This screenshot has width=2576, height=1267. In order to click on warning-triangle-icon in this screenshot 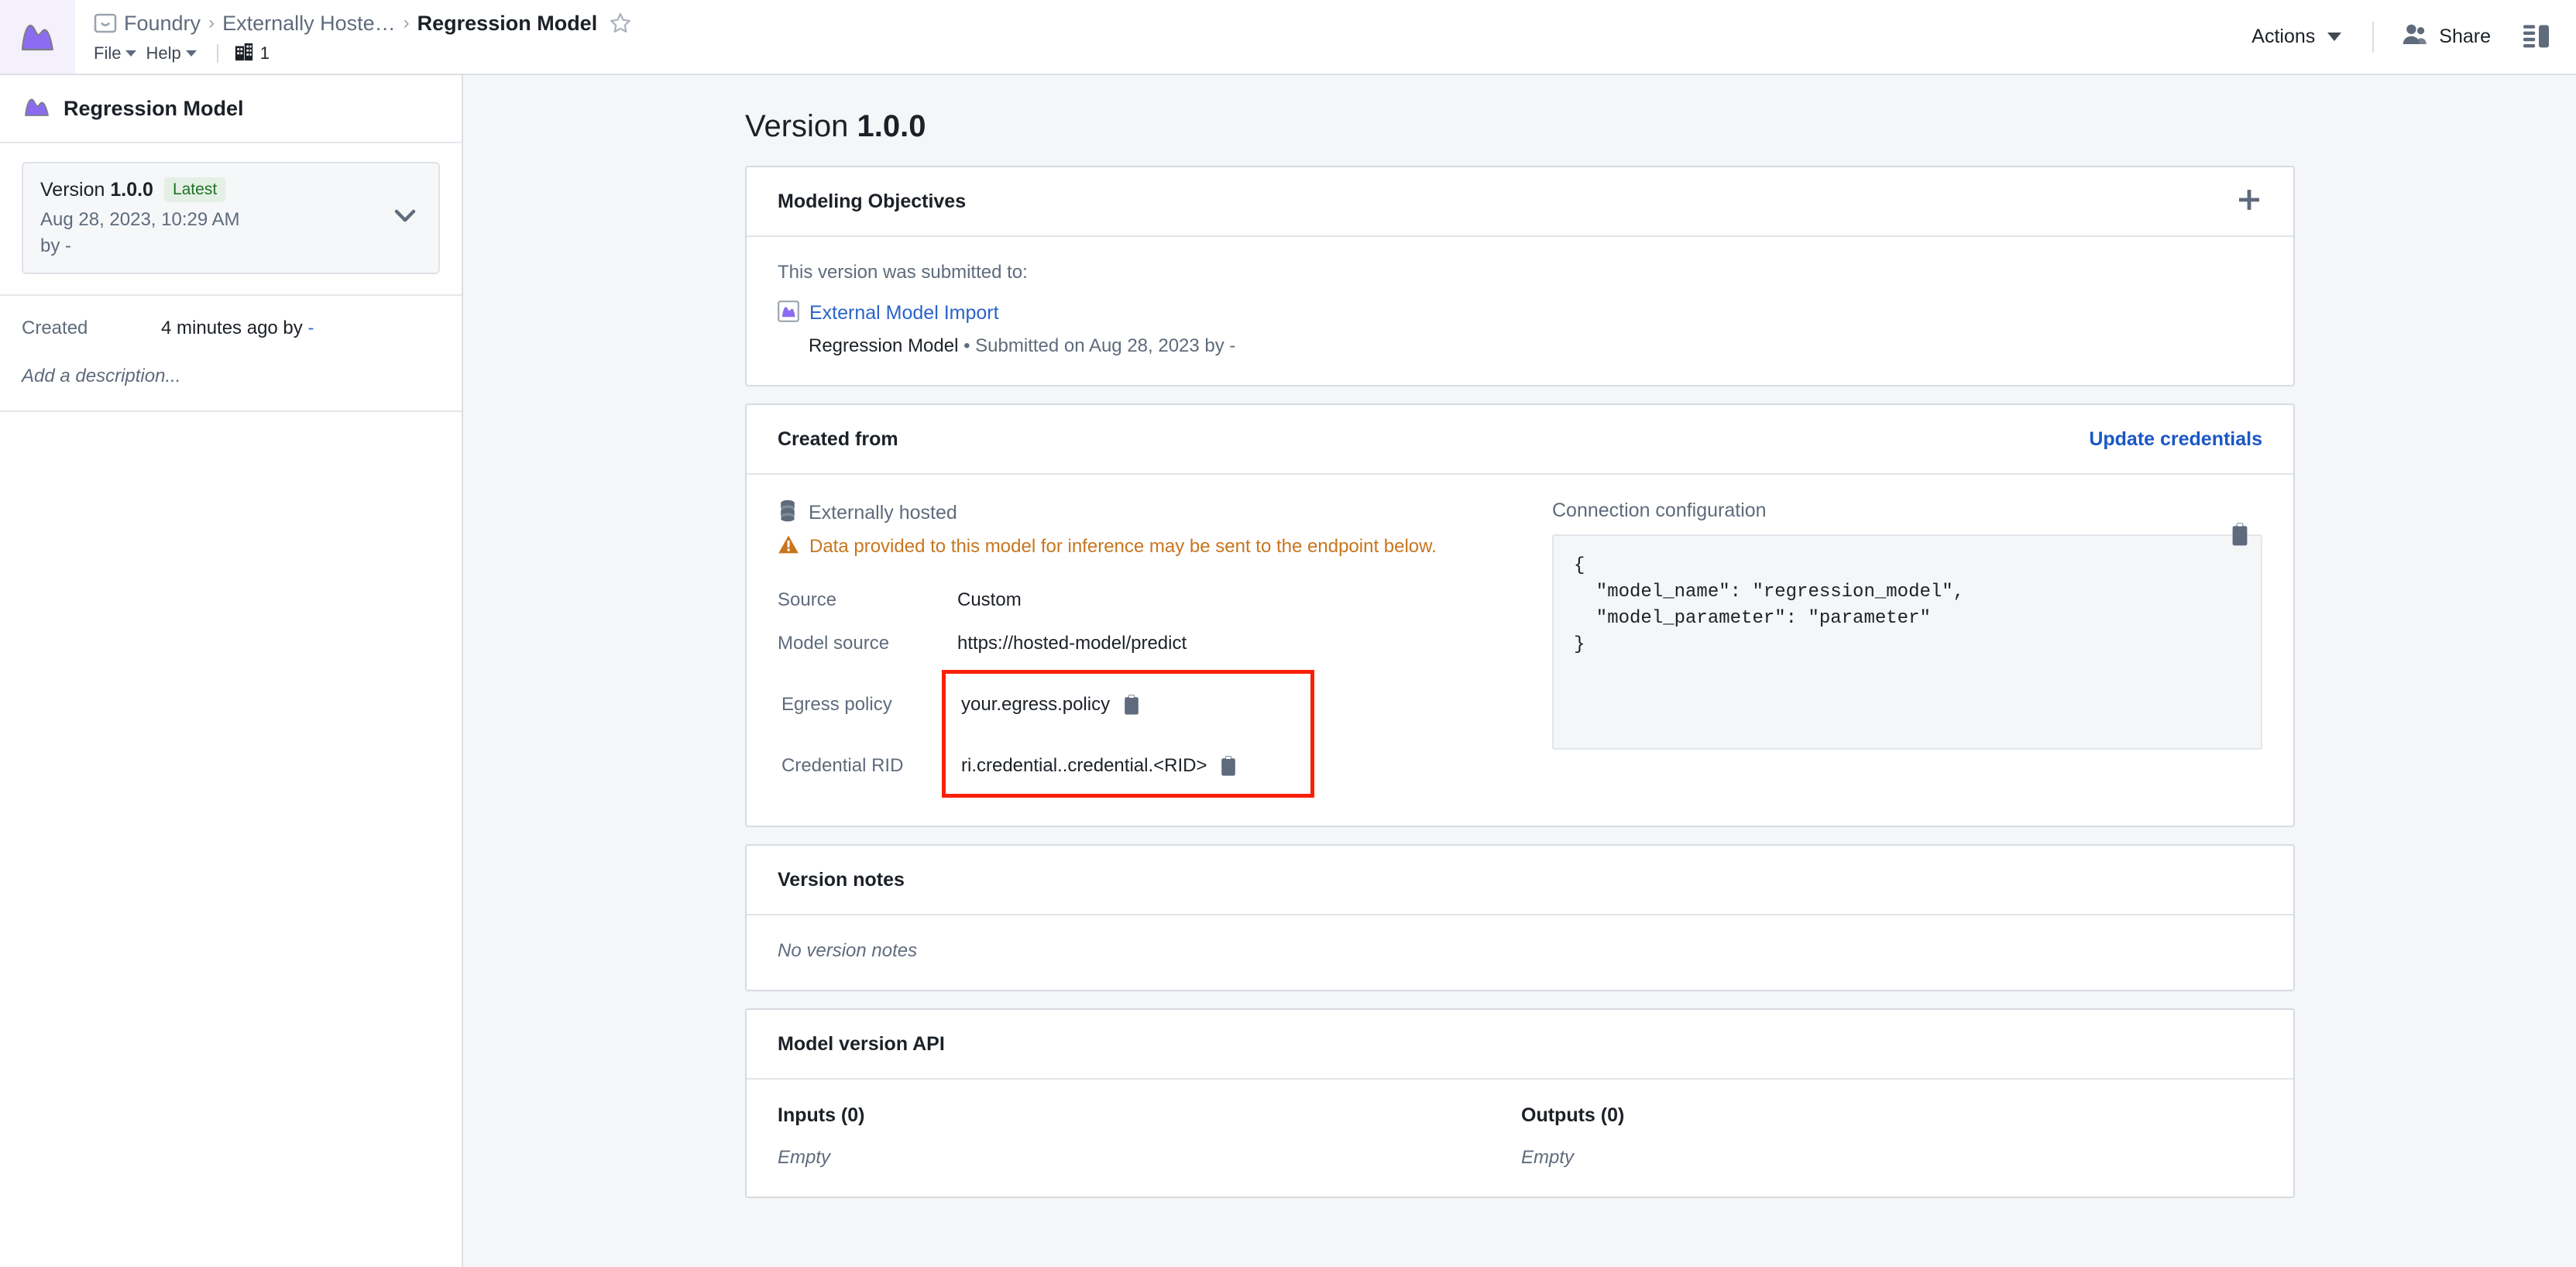, I will do `click(788, 546)`.